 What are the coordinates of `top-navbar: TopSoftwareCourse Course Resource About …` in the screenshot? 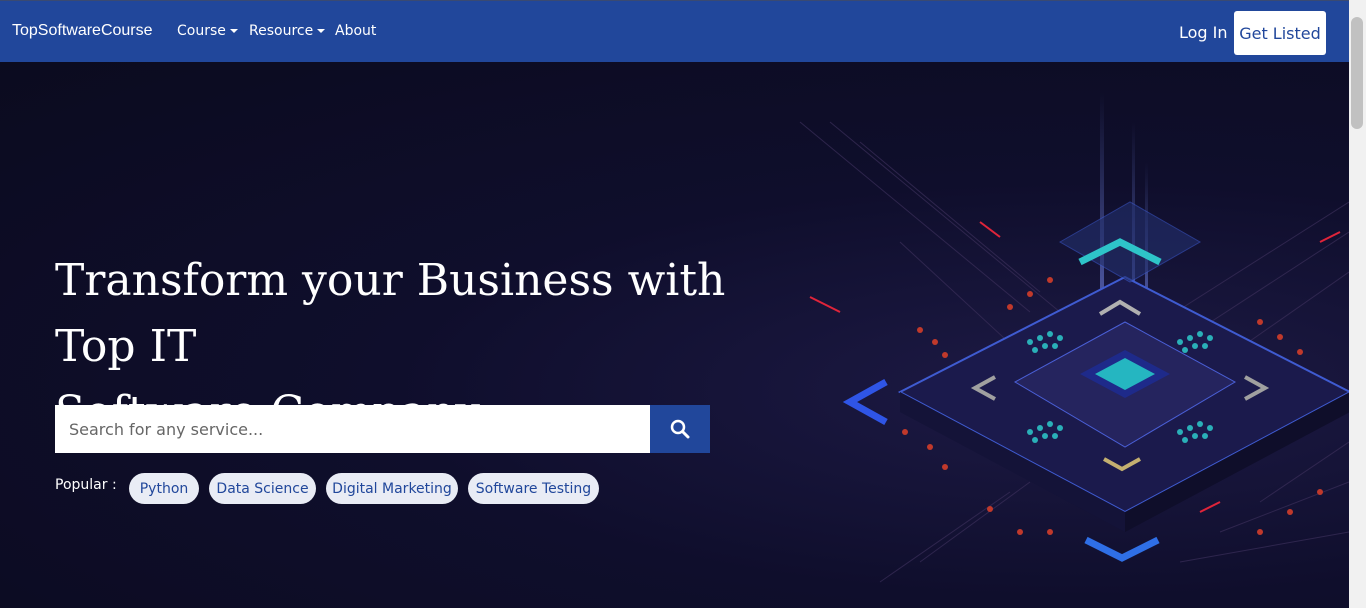 It's located at (674, 31).